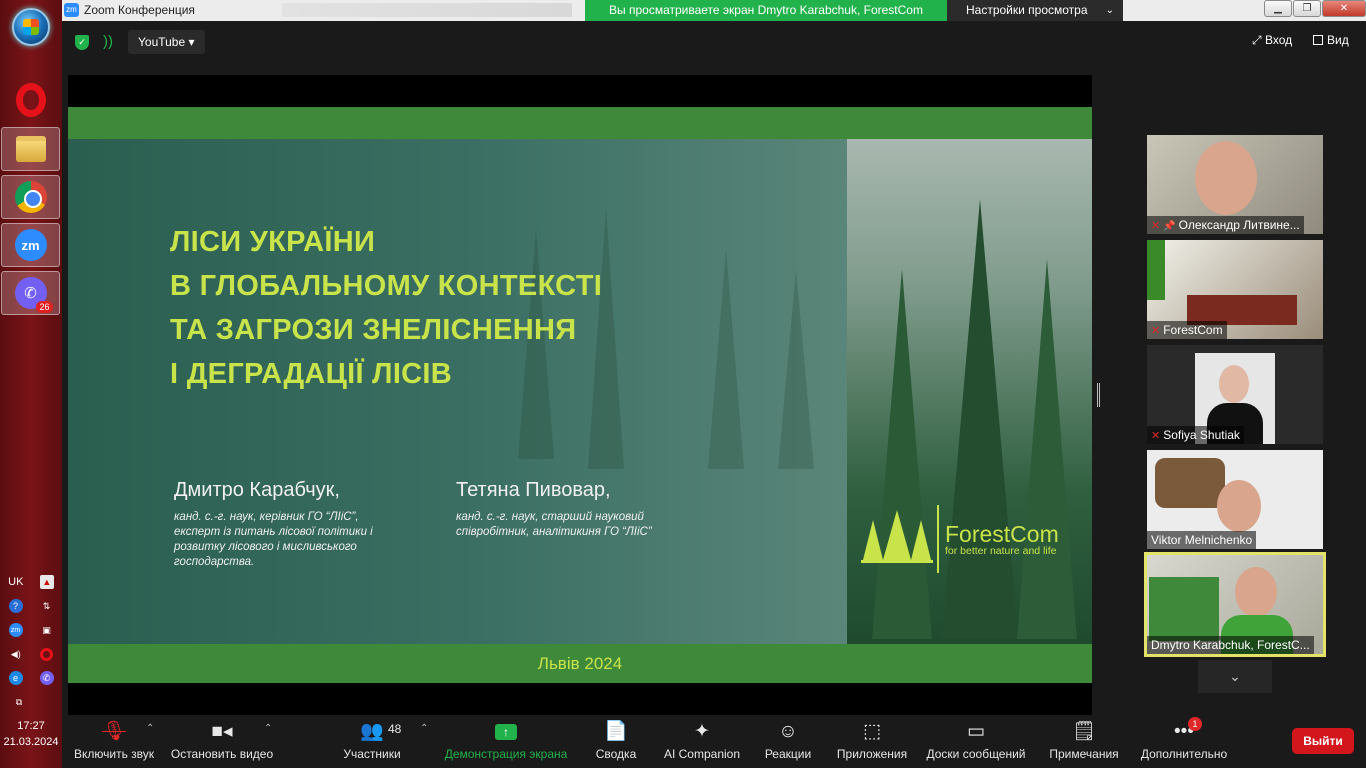 The height and width of the screenshot is (768, 1366). Describe the element at coordinates (30, 149) in the screenshot. I see `taskbar-explorer` at that location.